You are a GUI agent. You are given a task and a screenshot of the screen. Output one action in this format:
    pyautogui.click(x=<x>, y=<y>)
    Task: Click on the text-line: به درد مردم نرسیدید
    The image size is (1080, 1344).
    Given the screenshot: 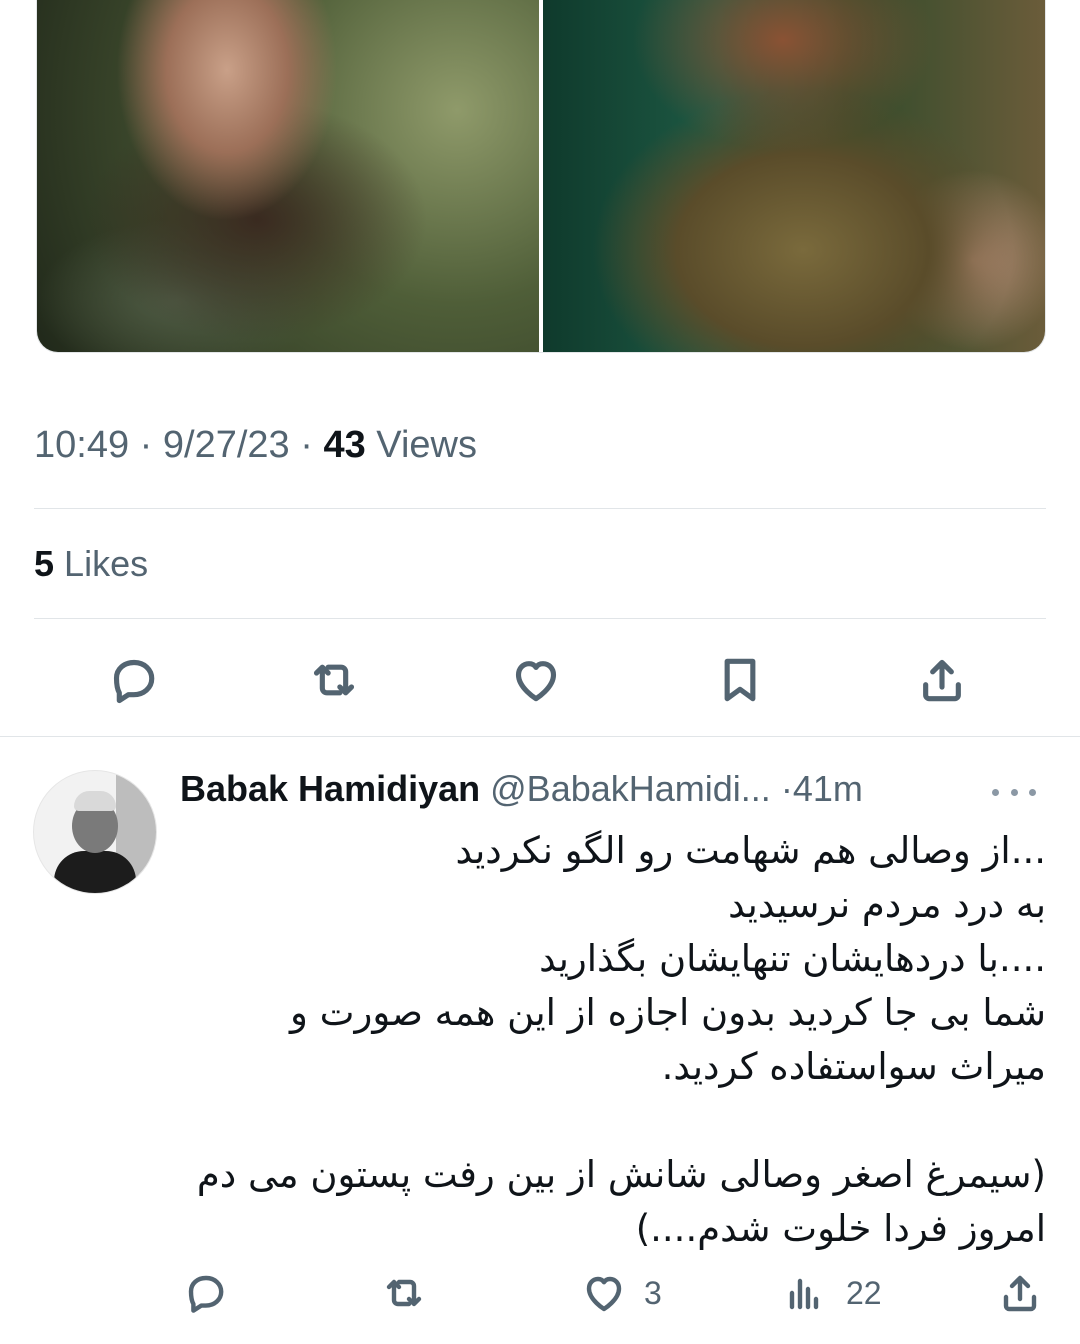 What is the action you would take?
    pyautogui.click(x=887, y=904)
    